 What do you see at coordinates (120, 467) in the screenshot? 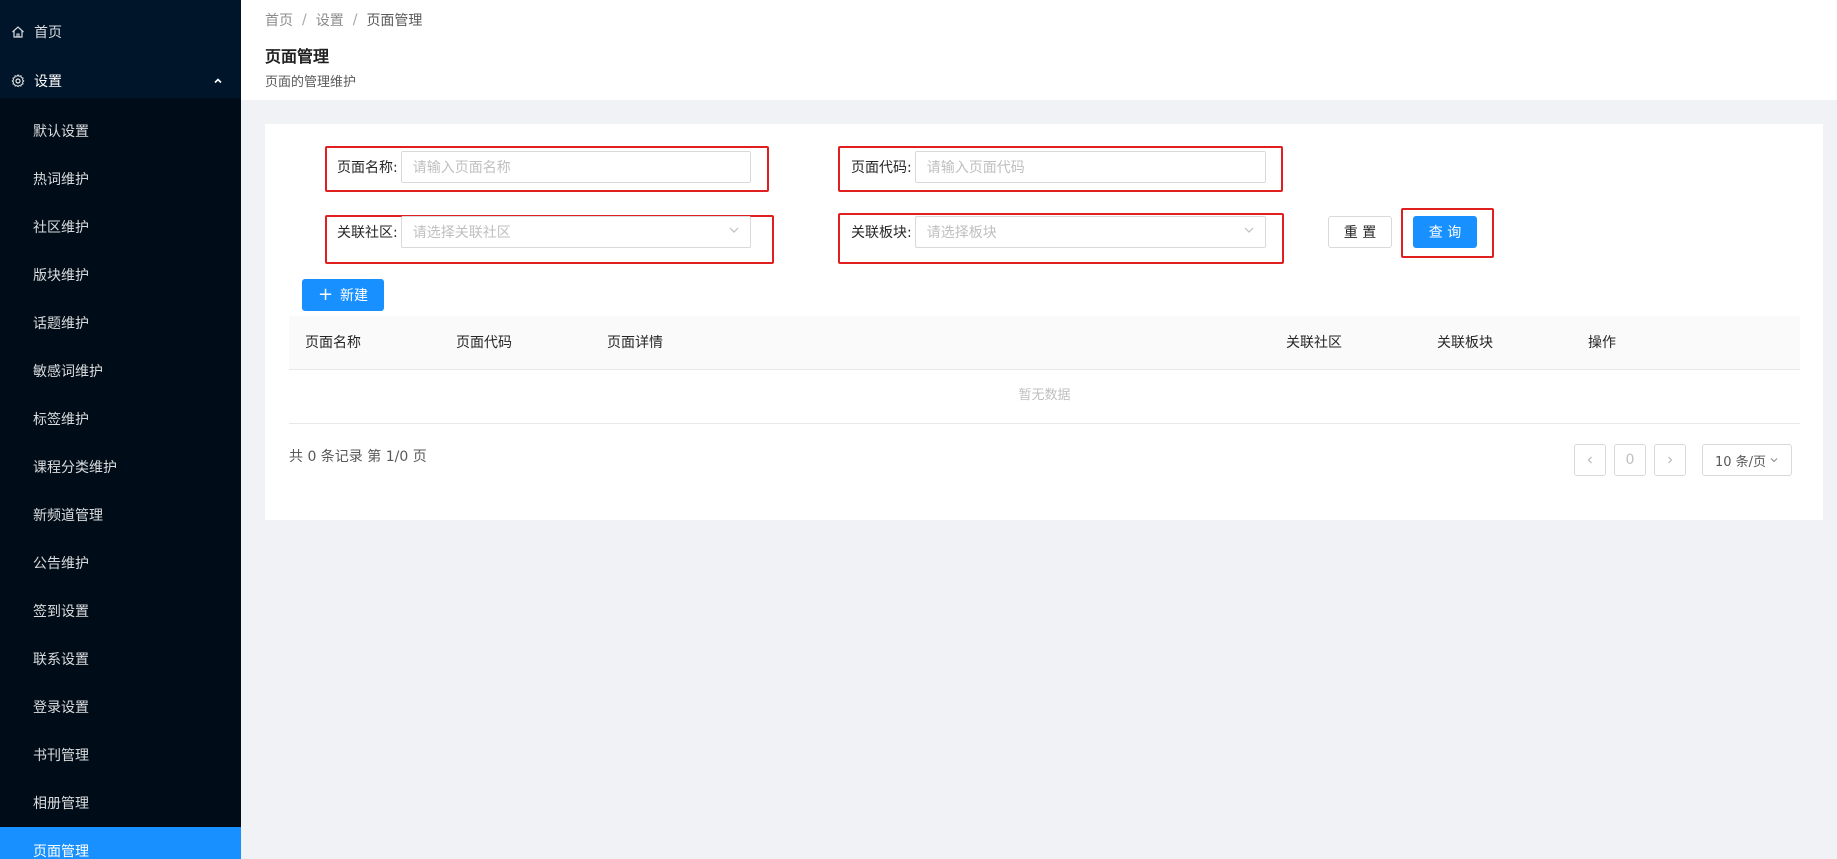
I see `sidebar-item-course-categories: 课程分类维护` at bounding box center [120, 467].